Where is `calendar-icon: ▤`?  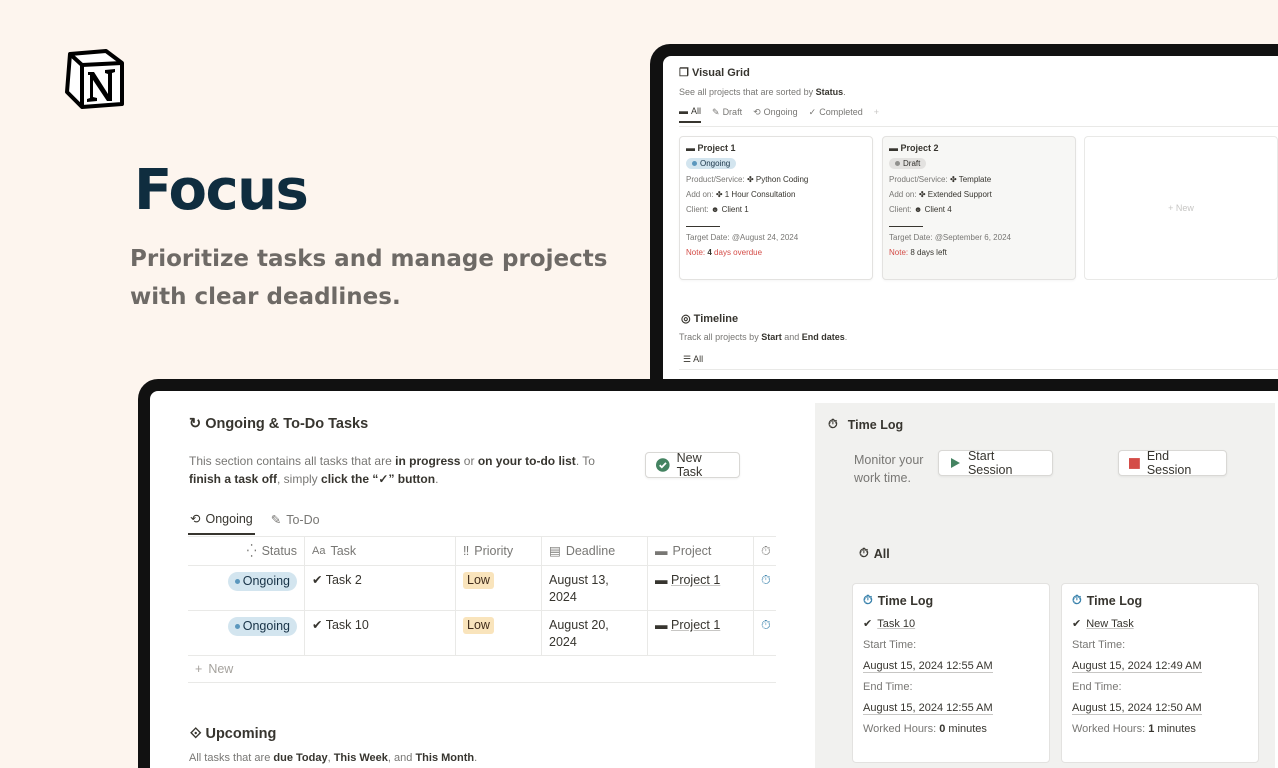 calendar-icon: ▤ is located at coordinates (555, 550).